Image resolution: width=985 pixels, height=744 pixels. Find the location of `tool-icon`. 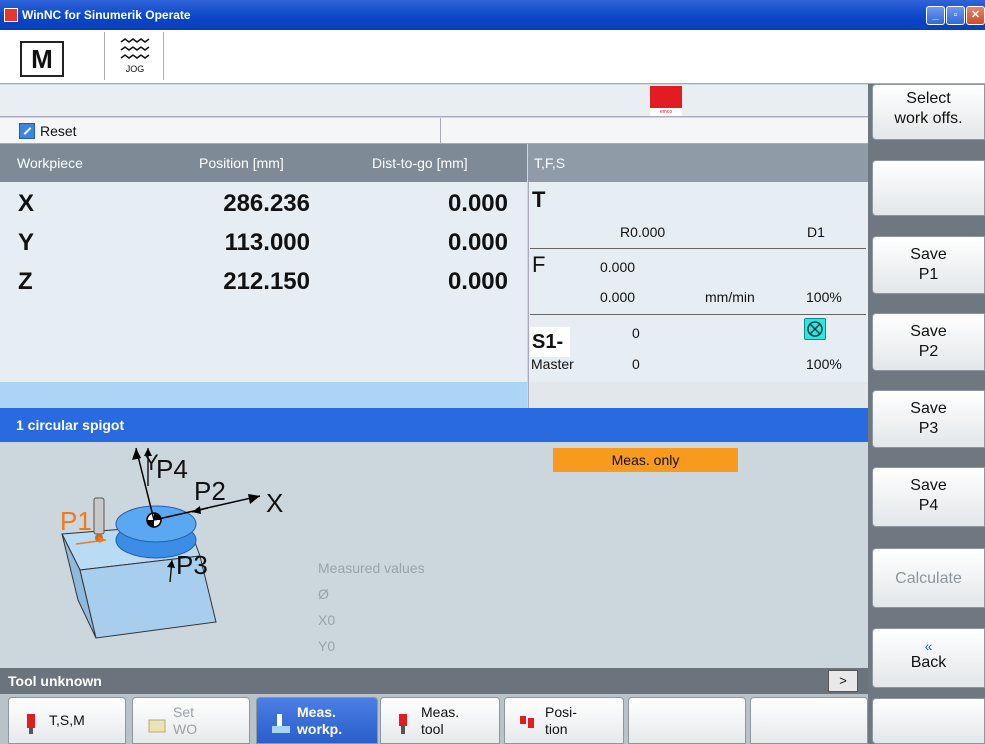

tool-icon is located at coordinates (31, 724).